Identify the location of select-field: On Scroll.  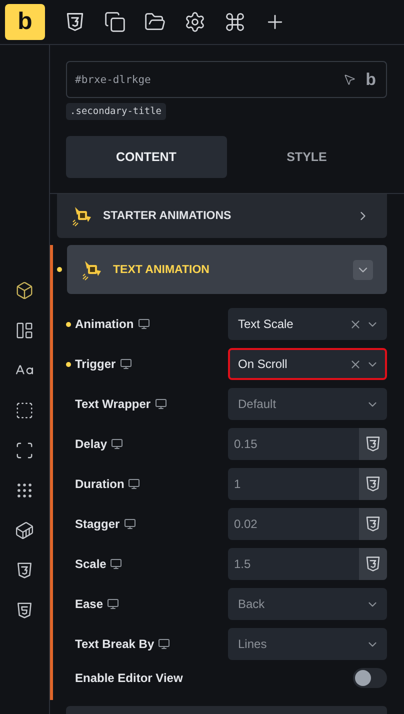
(307, 364).